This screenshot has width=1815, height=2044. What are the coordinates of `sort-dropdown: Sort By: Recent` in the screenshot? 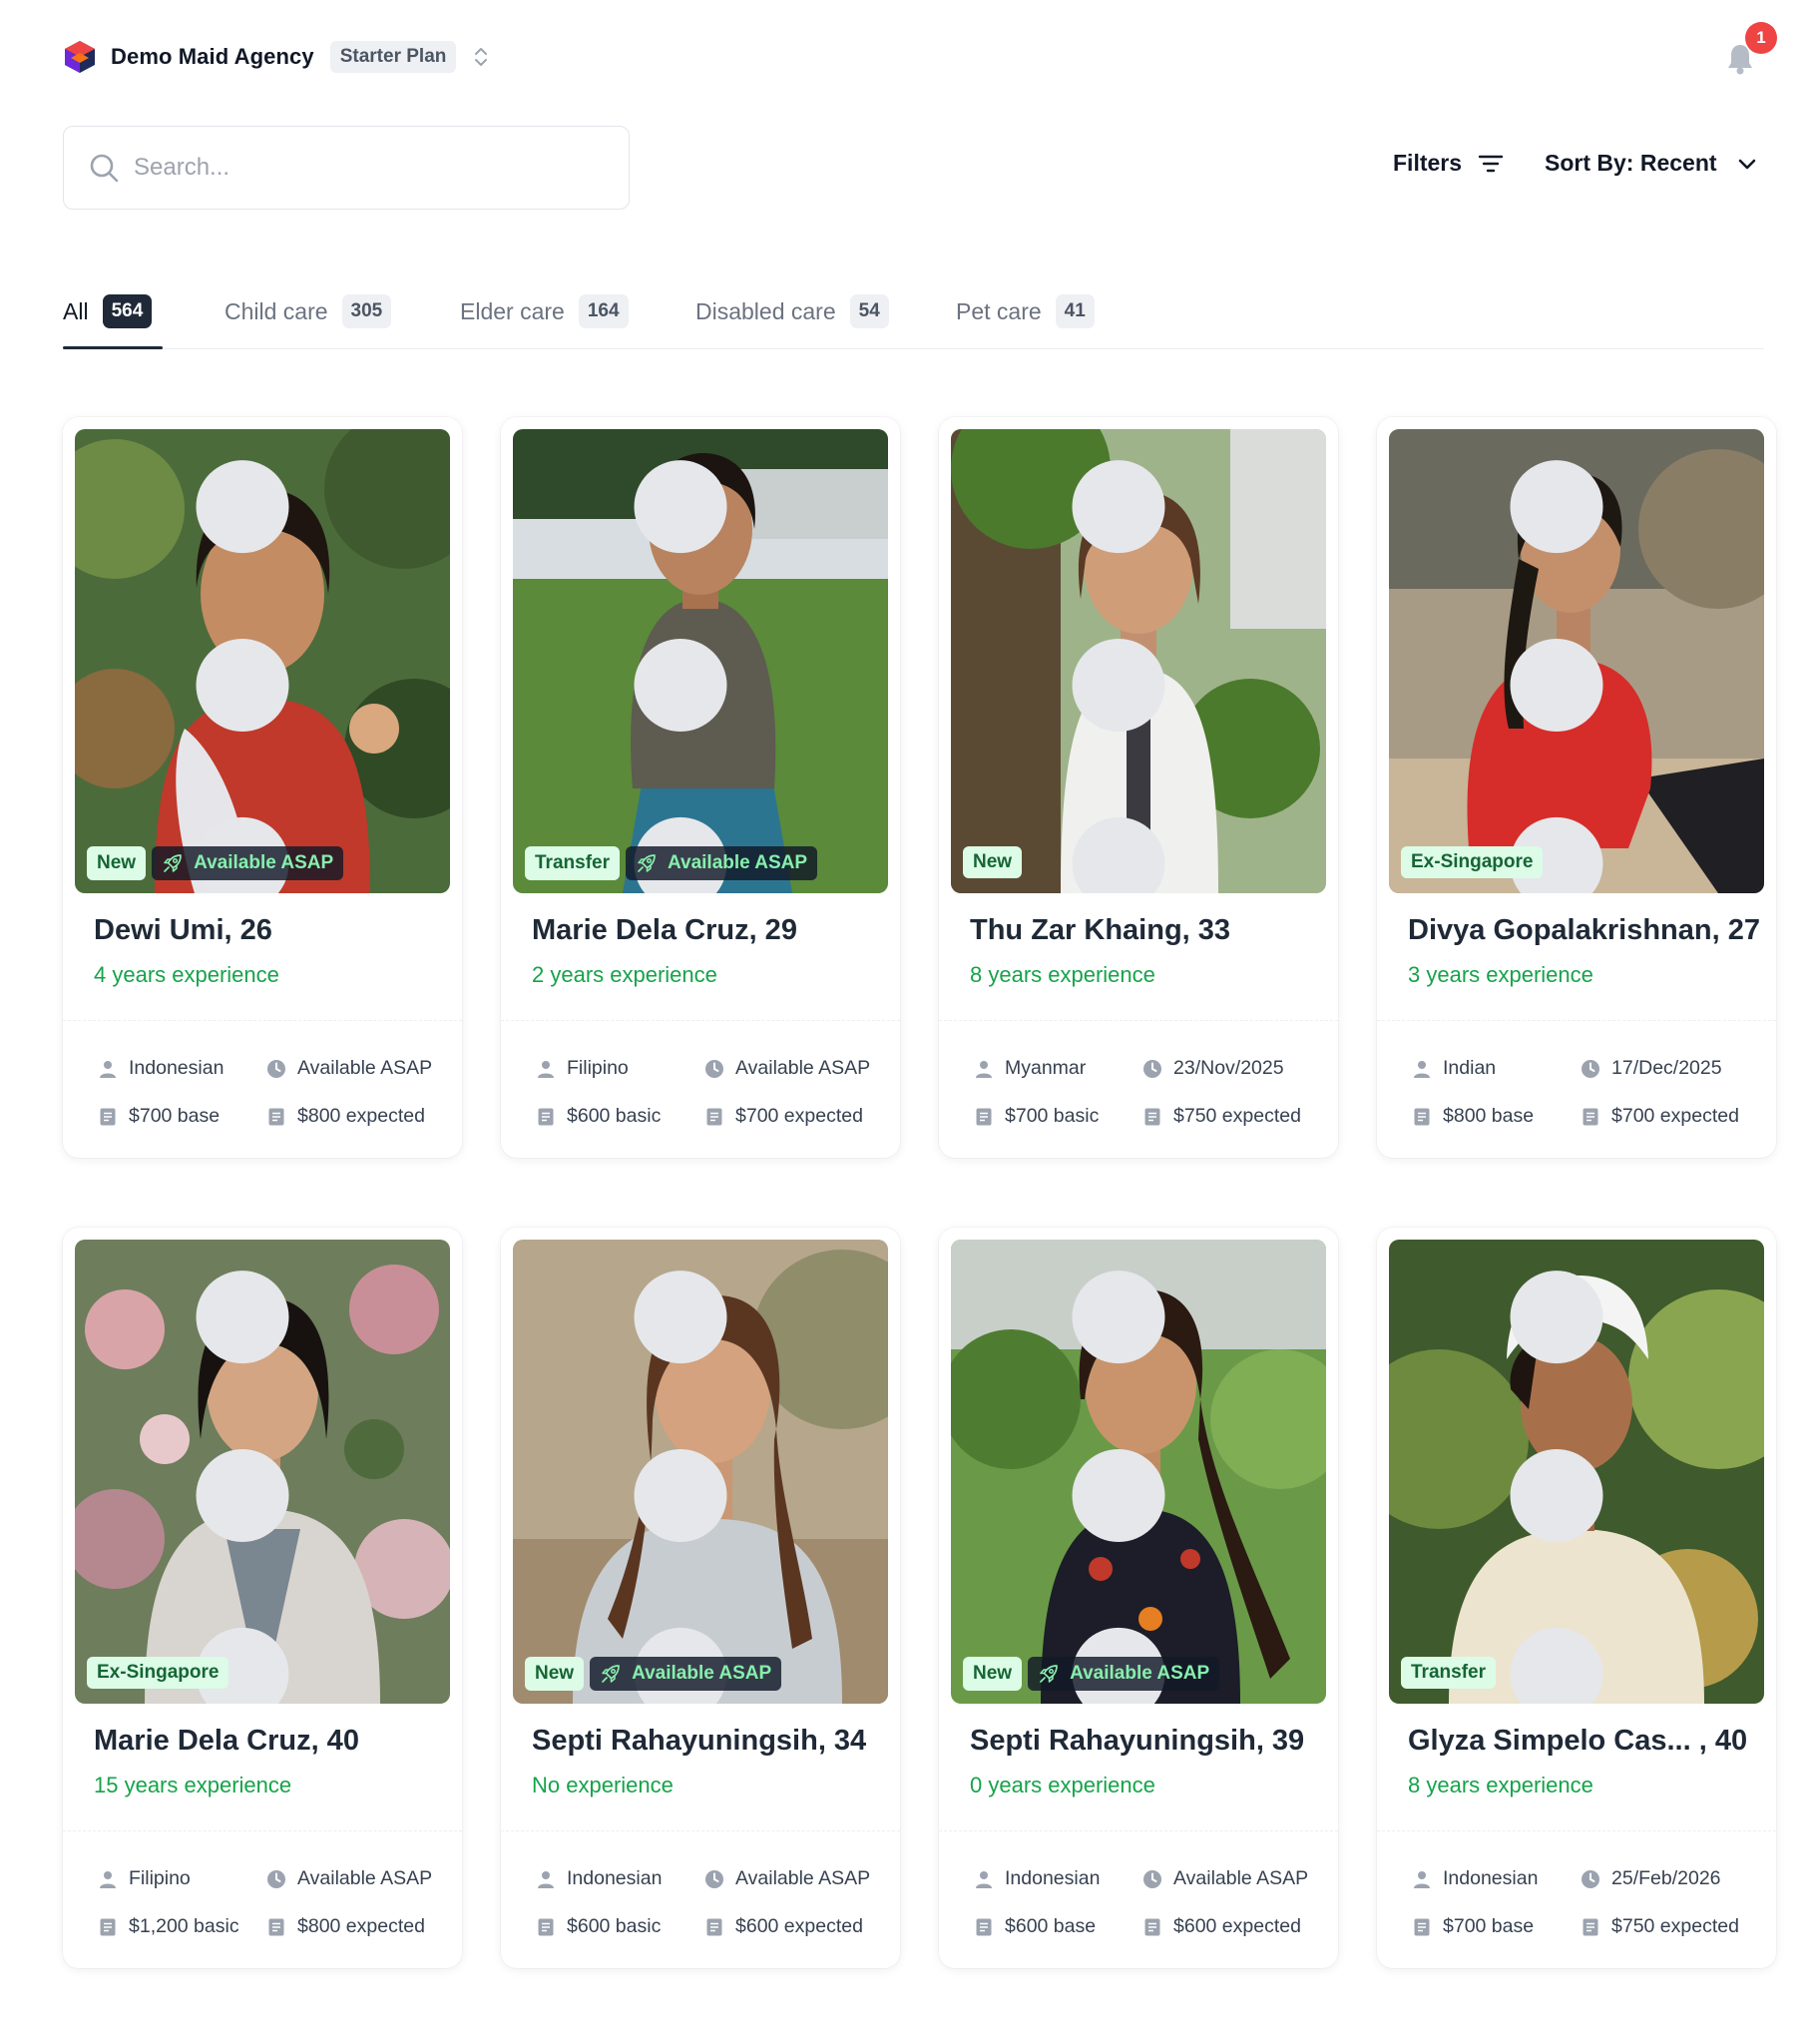 It's located at (1652, 163).